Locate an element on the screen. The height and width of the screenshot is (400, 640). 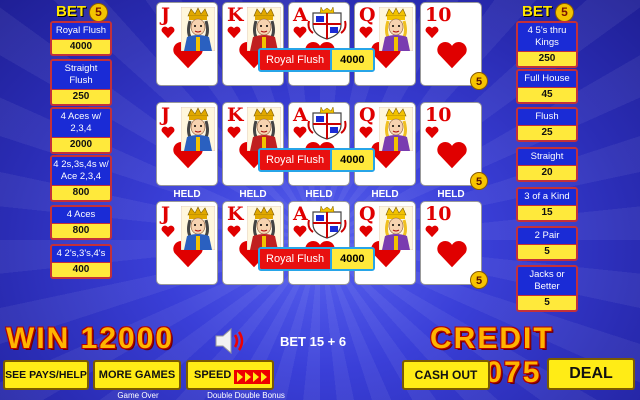
paytable-name: 4 2s,3s,4s w/ Ace 2,3,4 is located at coordinates (81, 171).